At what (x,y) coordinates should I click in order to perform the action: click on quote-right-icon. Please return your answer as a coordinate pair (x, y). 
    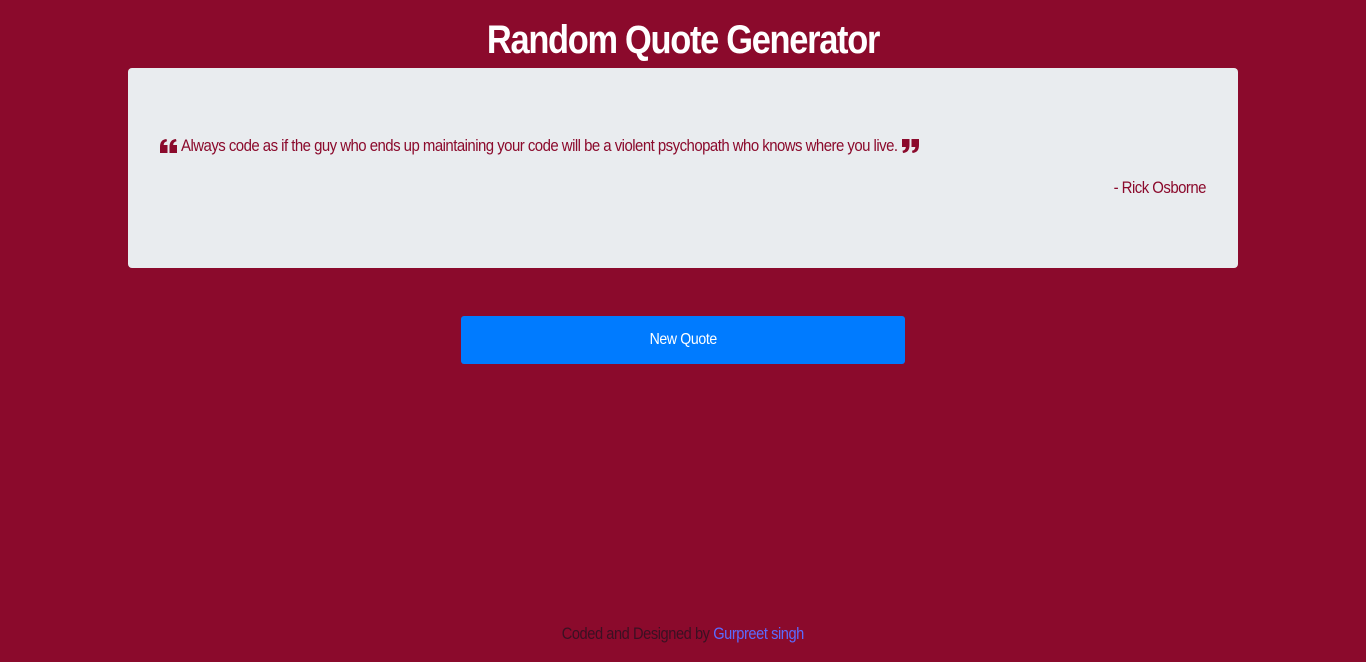
    Looking at the image, I should click on (910, 146).